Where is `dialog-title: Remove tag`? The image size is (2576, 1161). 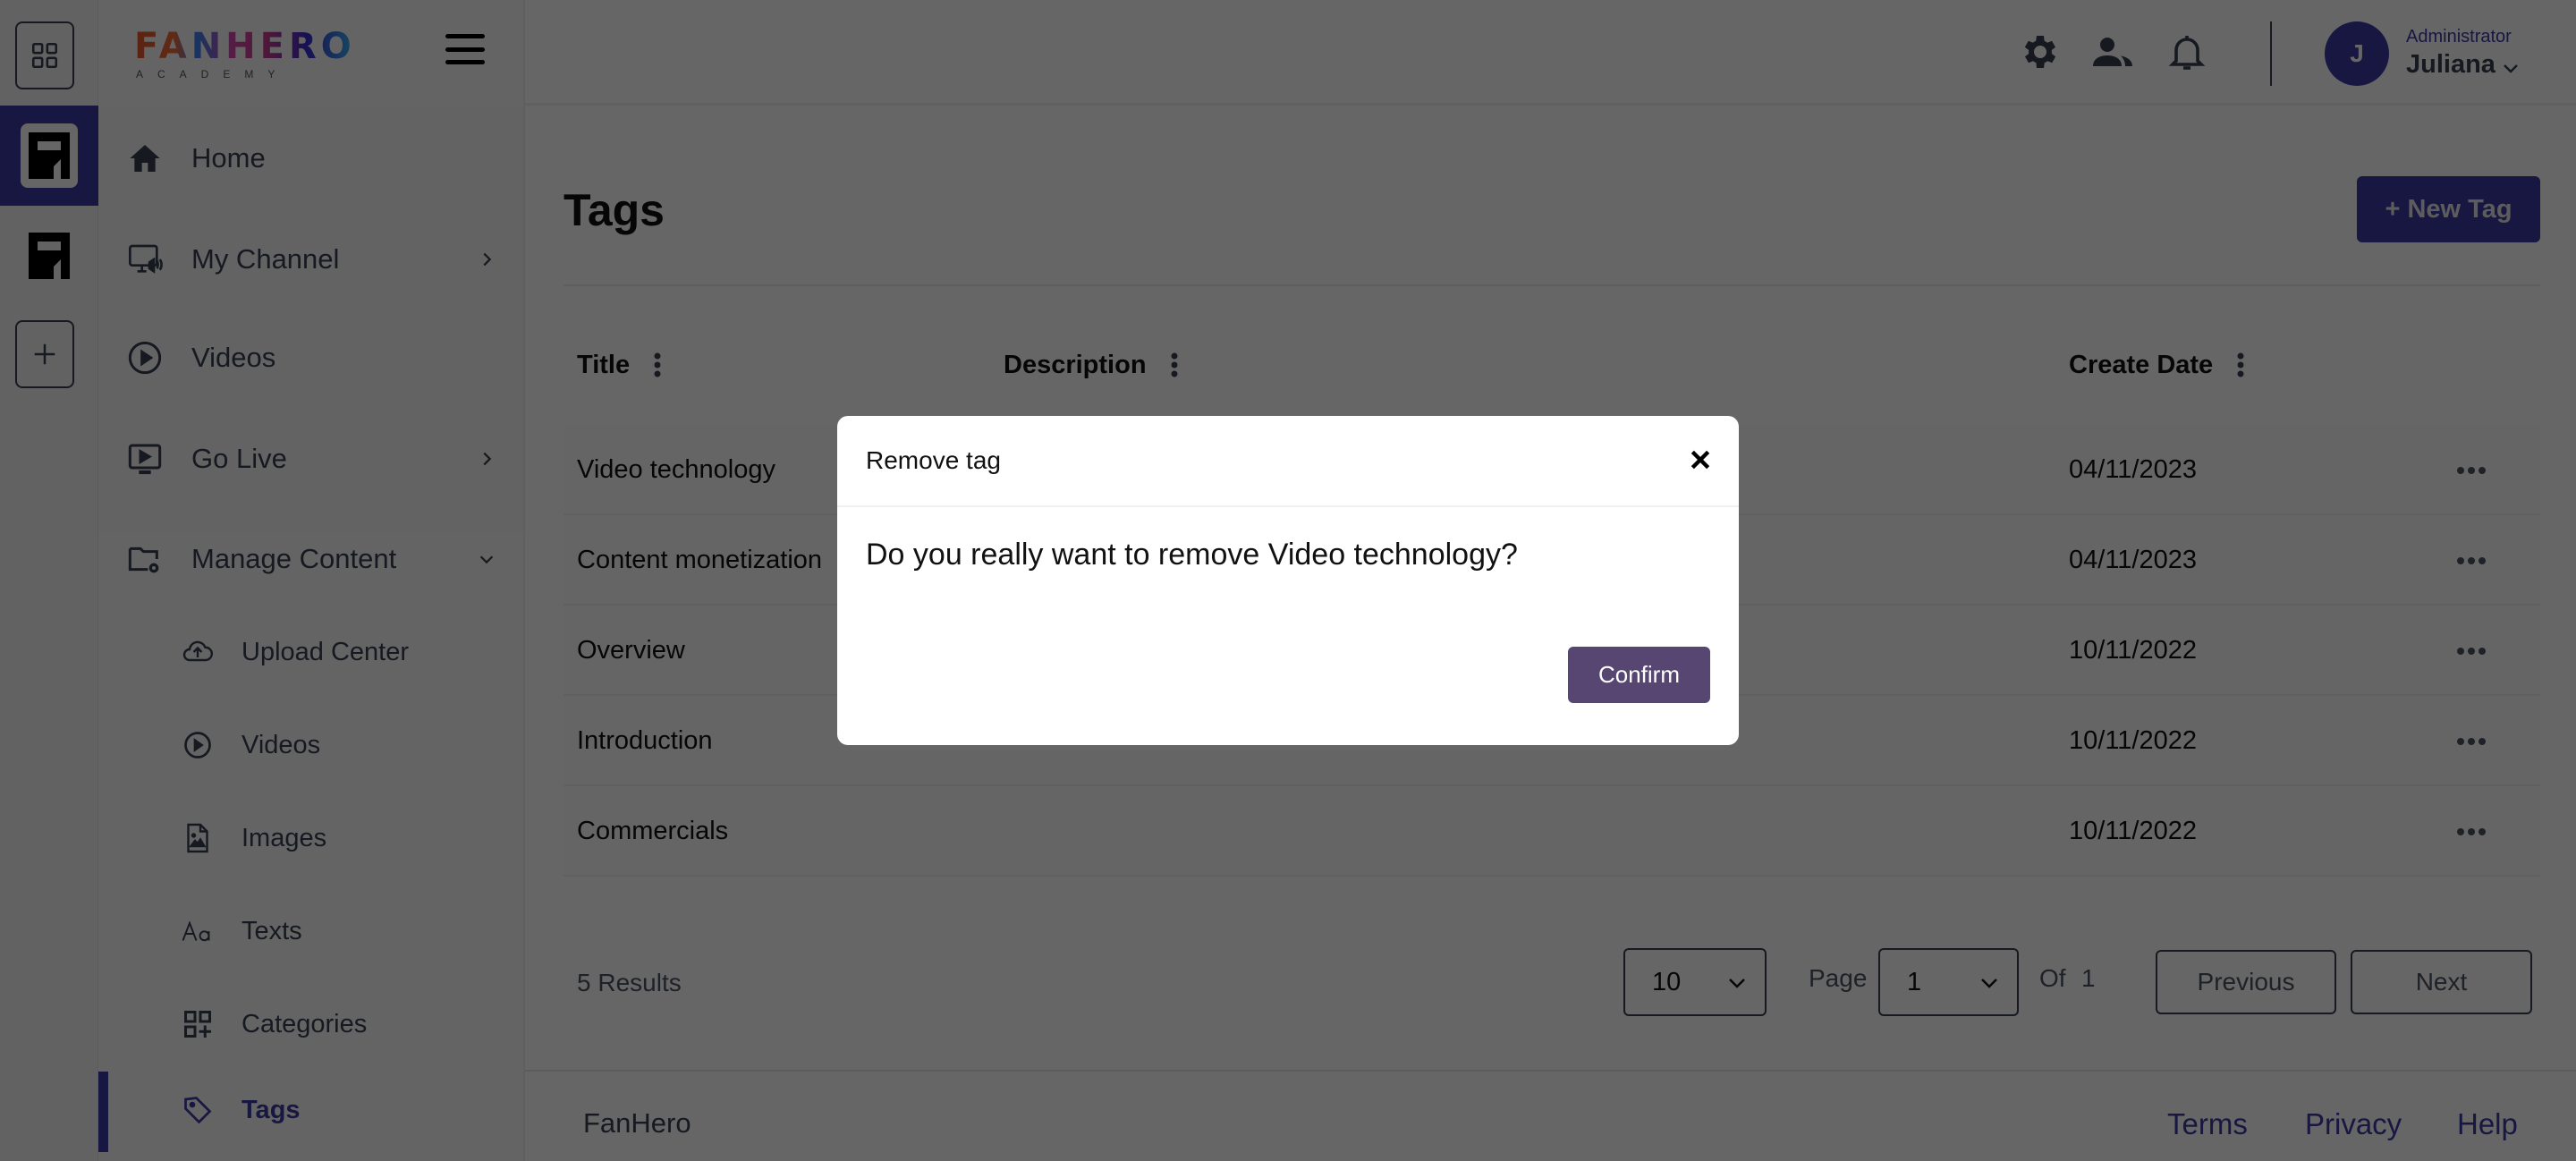 dialog-title: Remove tag is located at coordinates (933, 460).